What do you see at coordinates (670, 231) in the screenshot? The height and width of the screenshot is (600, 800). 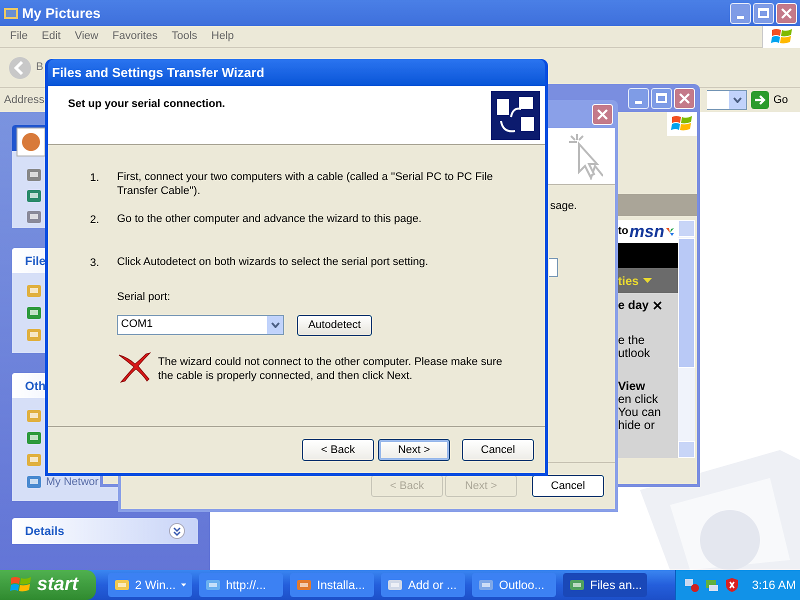 I see `butterfly-icon` at bounding box center [670, 231].